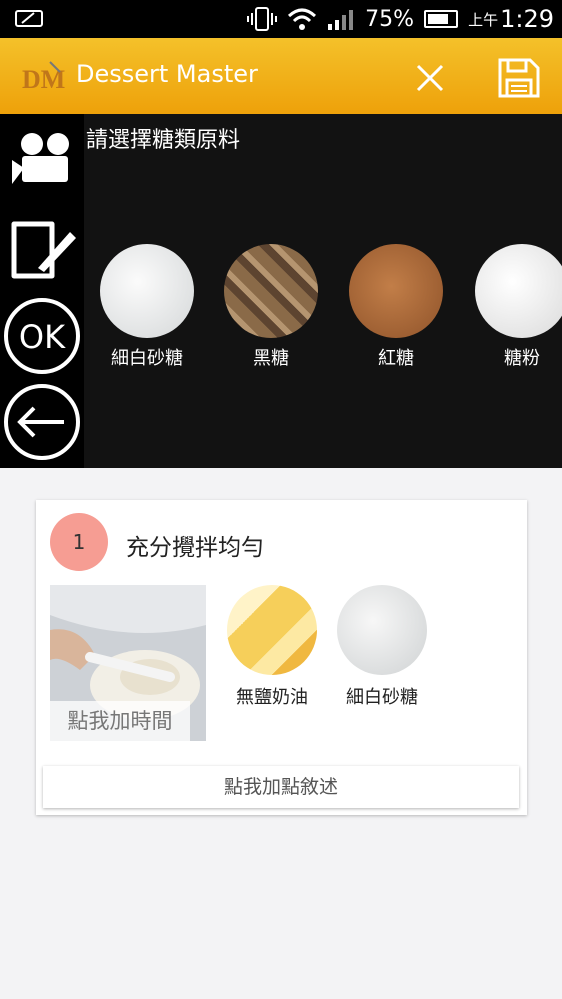  I want to click on video-camera-icon, so click(42, 158).